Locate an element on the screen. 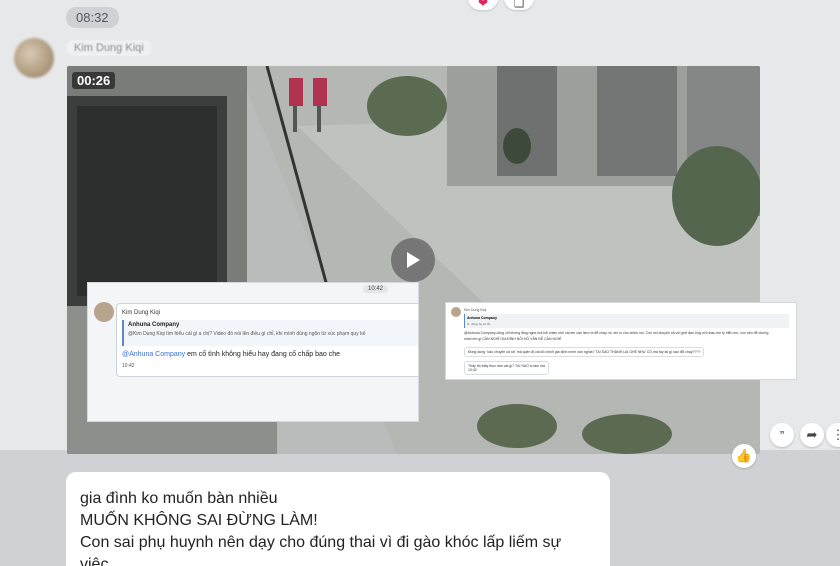 The image size is (840, 566). more-button: ⋮ is located at coordinates (833, 435).